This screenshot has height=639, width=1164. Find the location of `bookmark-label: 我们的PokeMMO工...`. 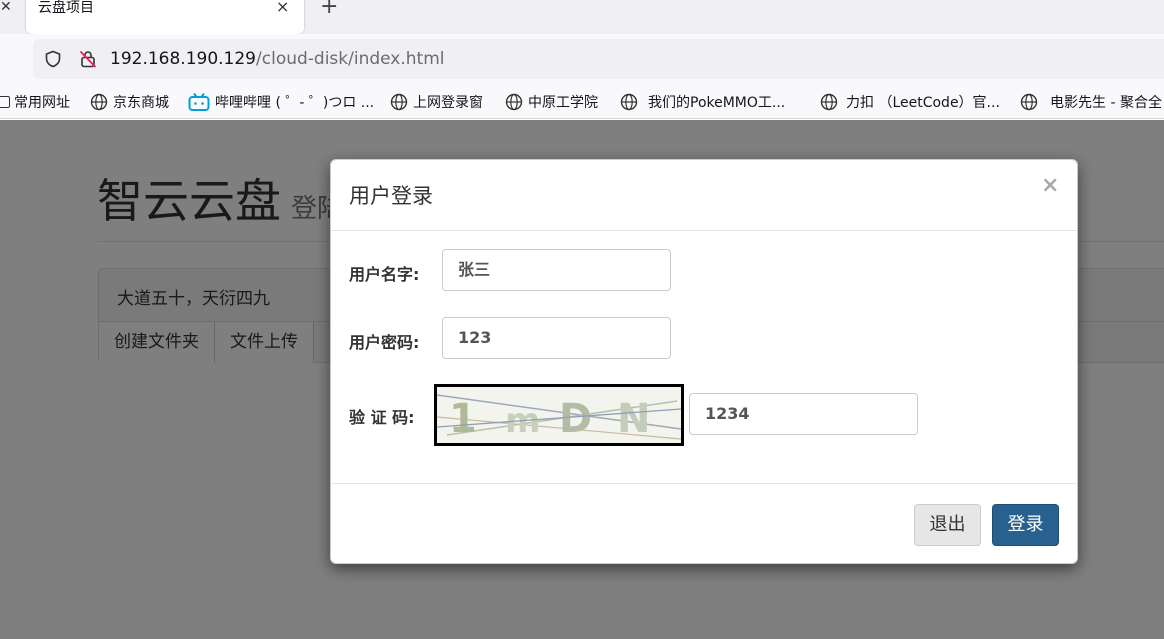

bookmark-label: 我们的PokeMMO工... is located at coordinates (717, 103).